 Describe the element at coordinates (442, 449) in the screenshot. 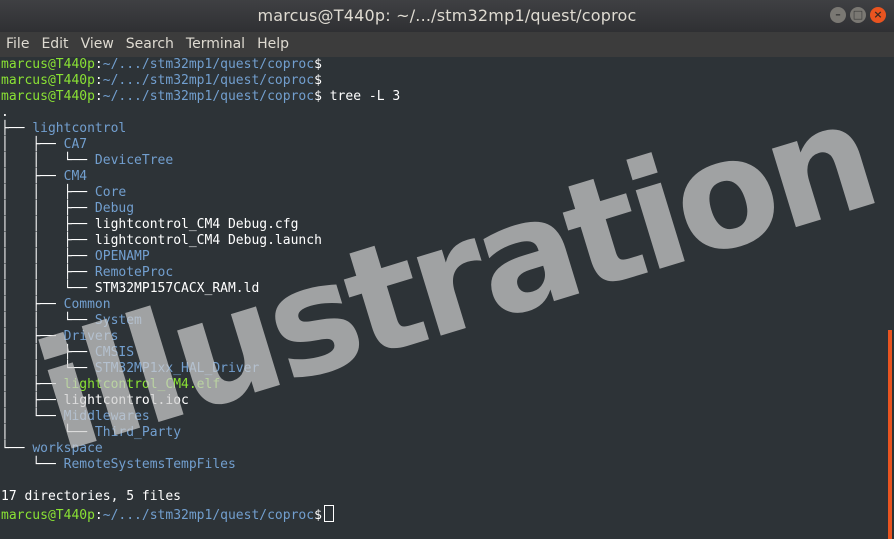

I see `tree-entry: └── workspace` at that location.